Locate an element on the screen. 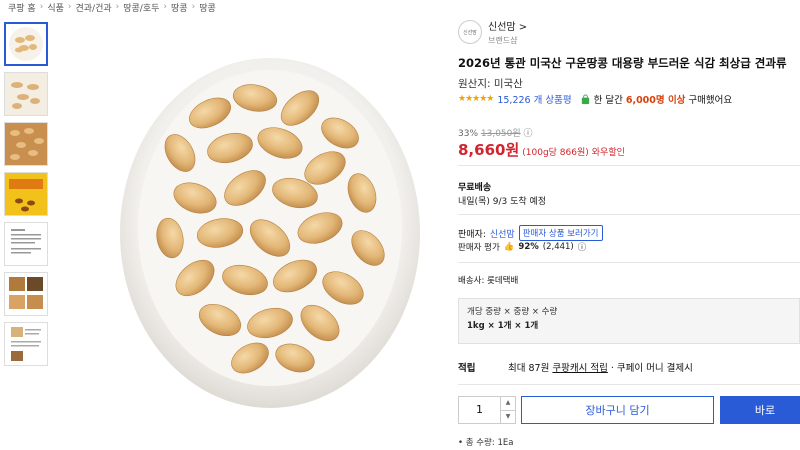 Image resolution: width=800 pixels, height=450 pixels. purchase-count: 한 달간 6,000명 이상 구매했어요 is located at coordinates (656, 99).